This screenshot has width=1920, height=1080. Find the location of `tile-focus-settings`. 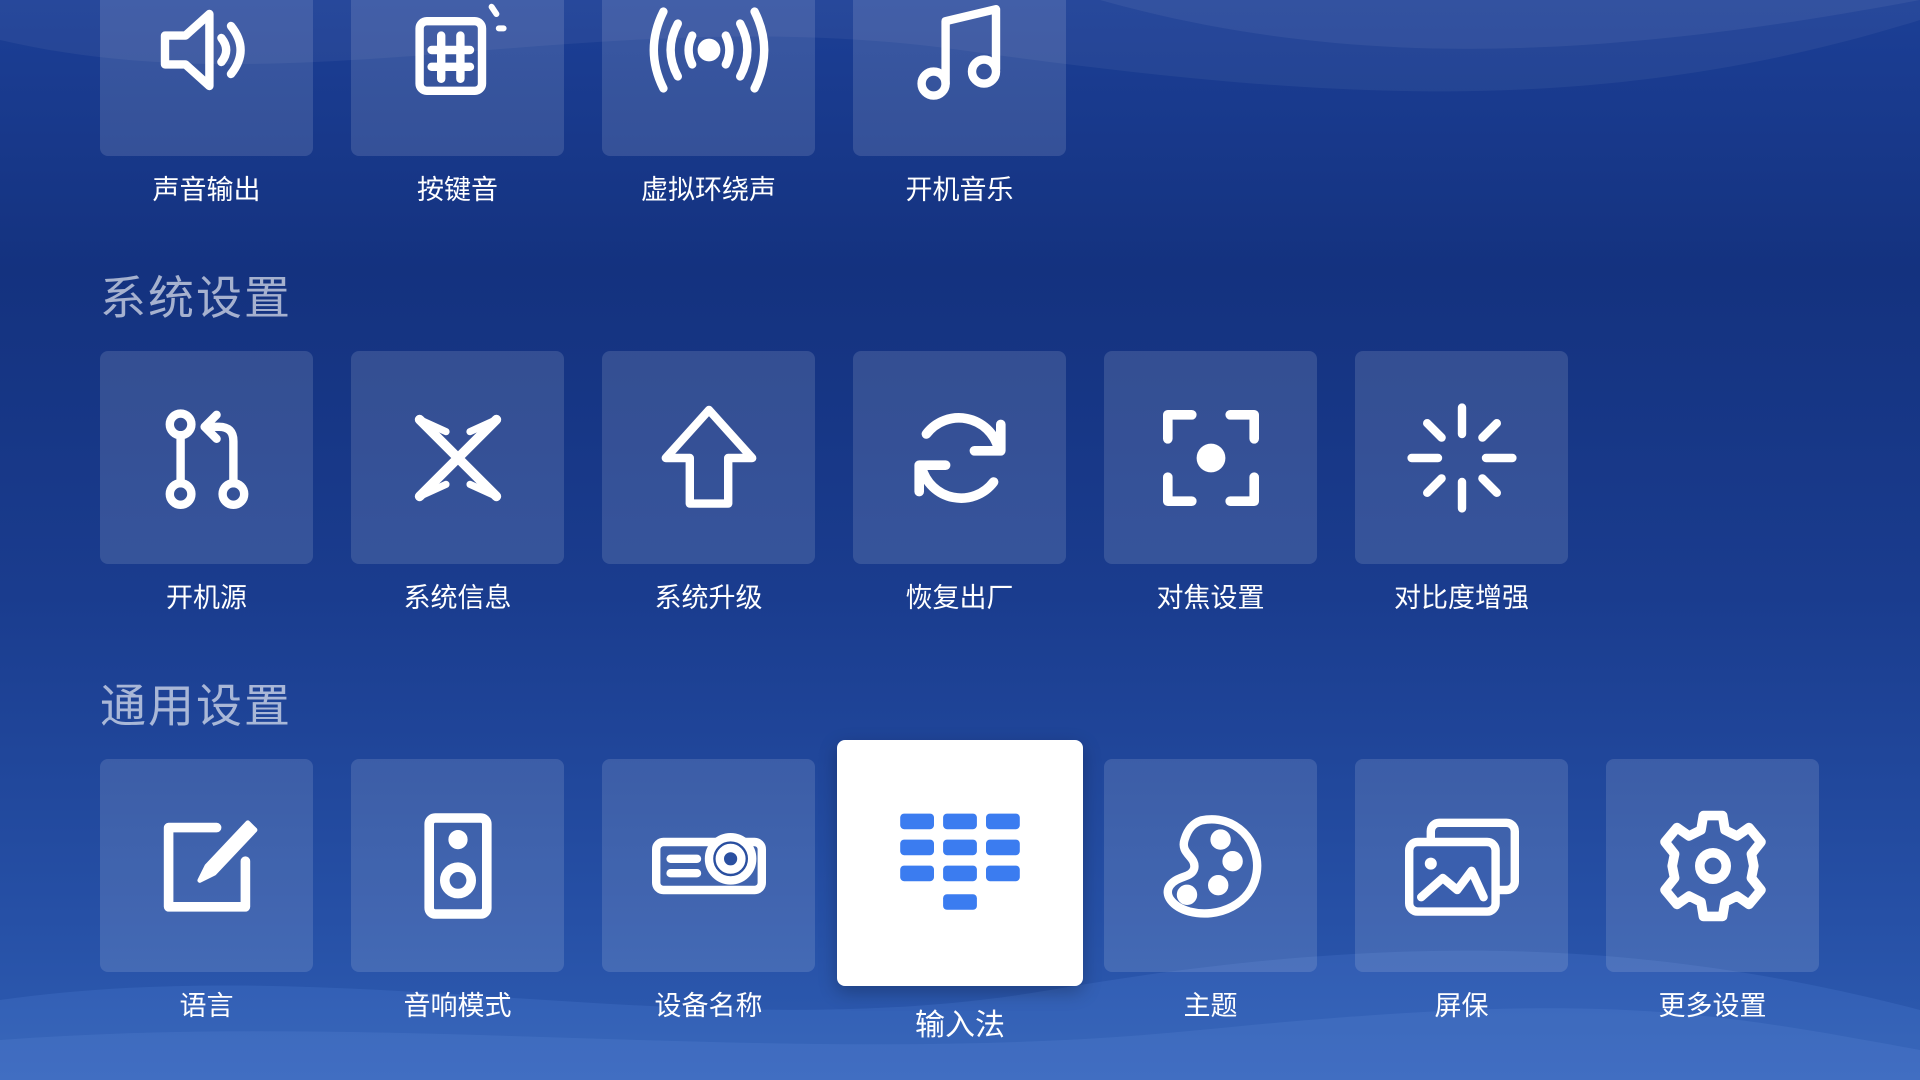

tile-focus-settings is located at coordinates (1210, 457).